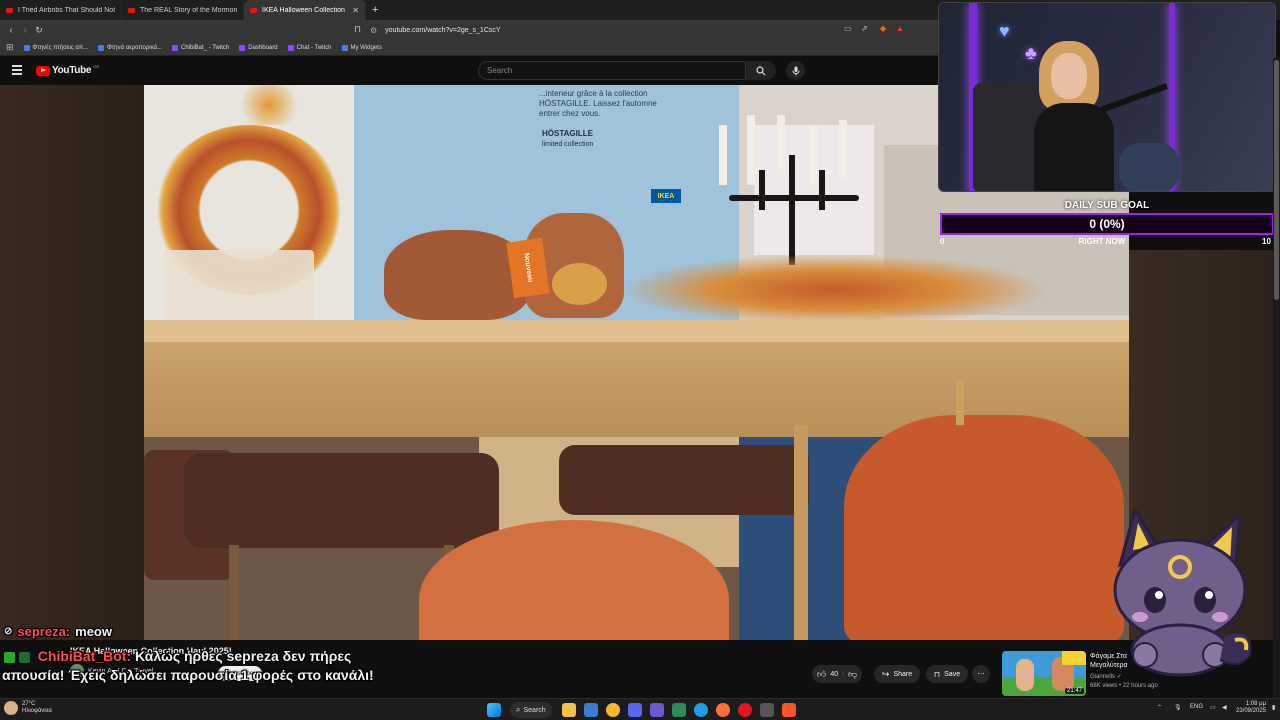 The height and width of the screenshot is (720, 1280). Describe the element at coordinates (834, 674) in the screenshot. I see `like-count: 40` at that location.